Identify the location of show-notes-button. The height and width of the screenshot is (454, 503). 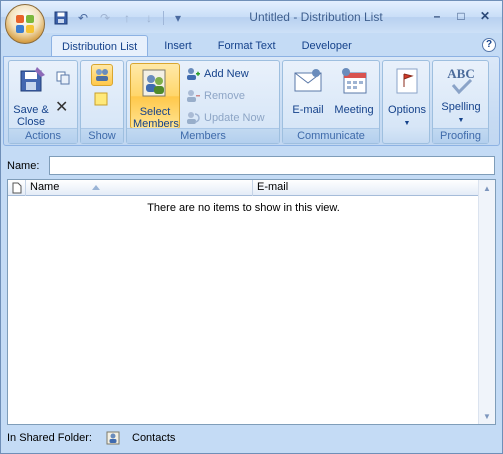
(101, 99).